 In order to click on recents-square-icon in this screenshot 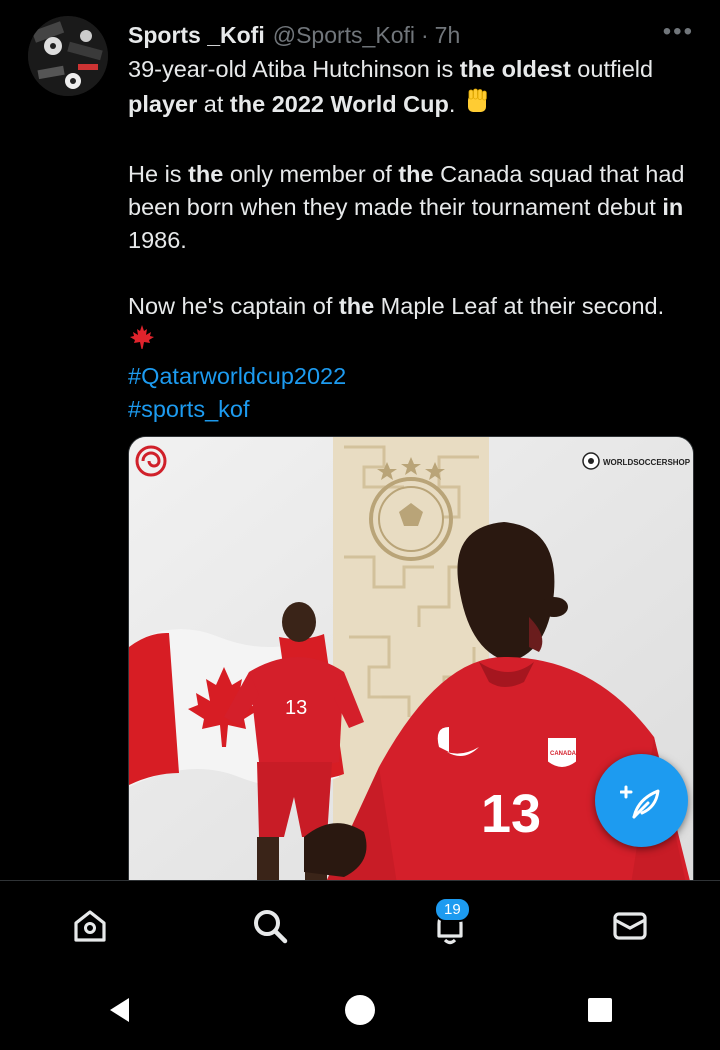, I will do `click(600, 1010)`.